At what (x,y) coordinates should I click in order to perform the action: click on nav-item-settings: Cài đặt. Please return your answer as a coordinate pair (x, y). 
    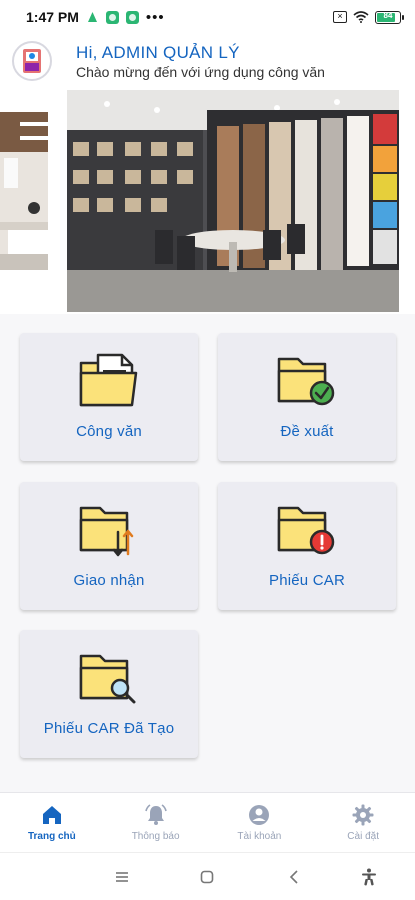
    Looking at the image, I should click on (363, 822).